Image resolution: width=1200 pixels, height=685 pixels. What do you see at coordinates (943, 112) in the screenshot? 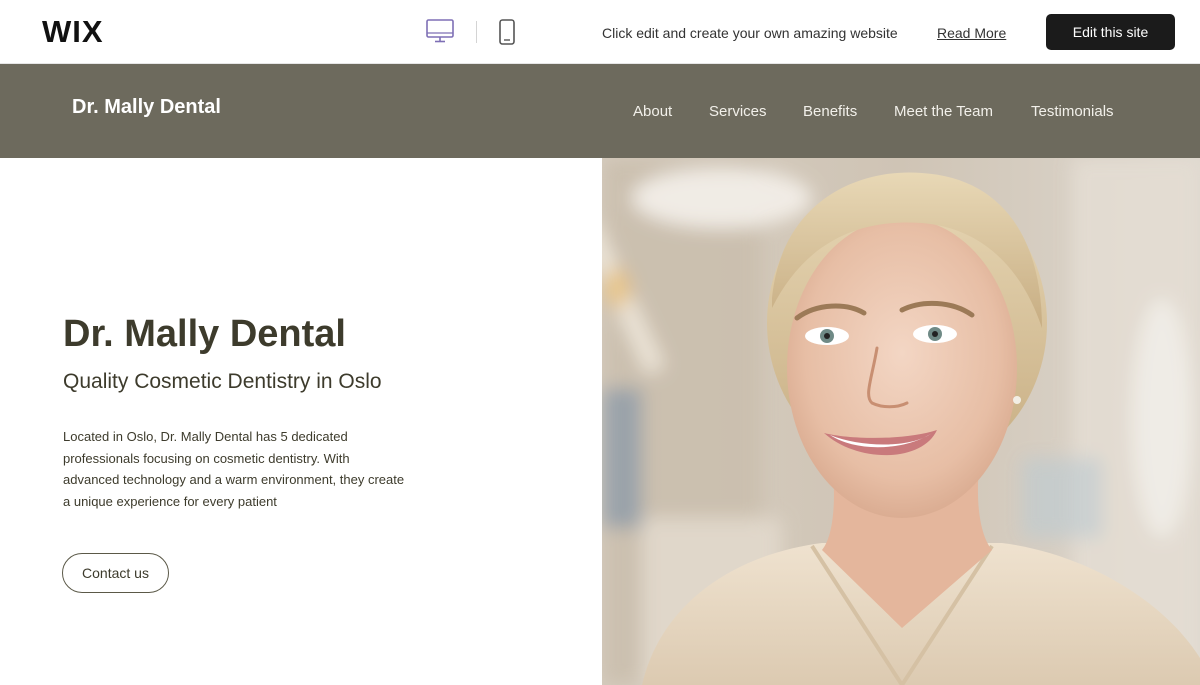
I see `nav-item-meet-the-team: Meet the Team` at bounding box center [943, 112].